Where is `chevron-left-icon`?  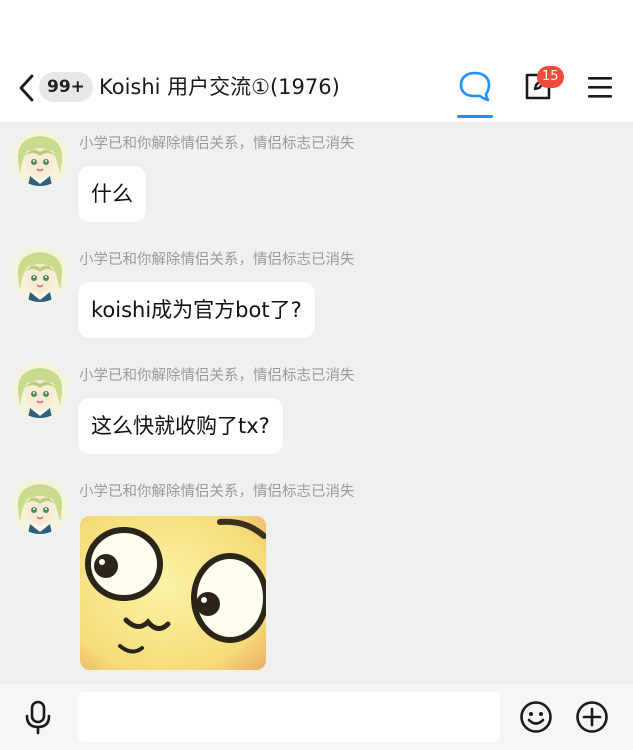 chevron-left-icon is located at coordinates (26, 88).